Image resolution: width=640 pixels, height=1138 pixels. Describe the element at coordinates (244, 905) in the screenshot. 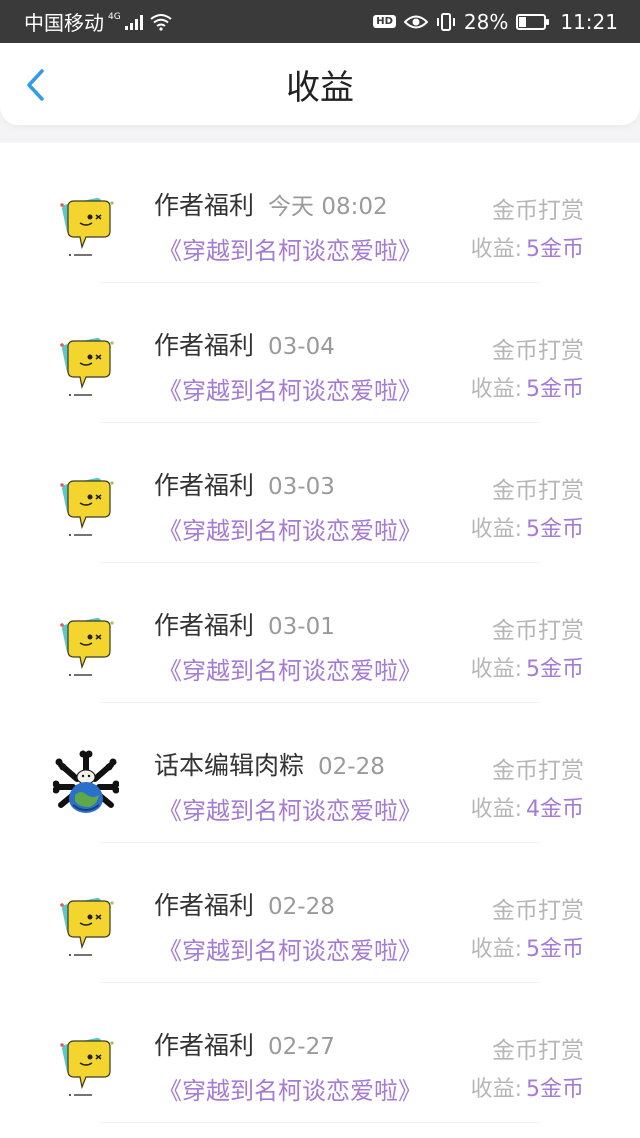

I see `sender-name: 作者福利 02-28` at that location.